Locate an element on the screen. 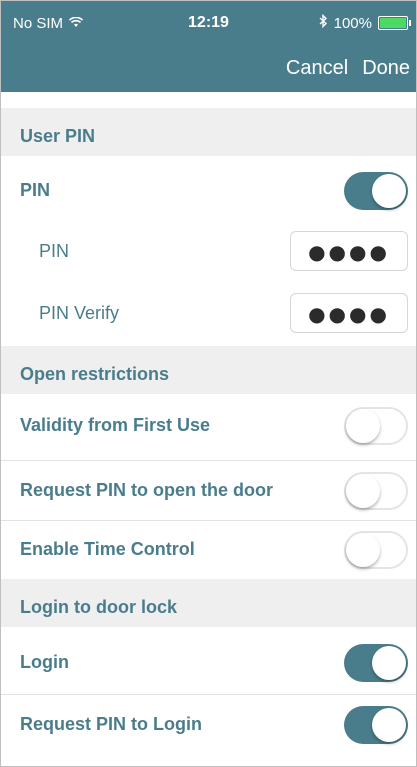  pin-toggle-label: PIN is located at coordinates (35, 190).